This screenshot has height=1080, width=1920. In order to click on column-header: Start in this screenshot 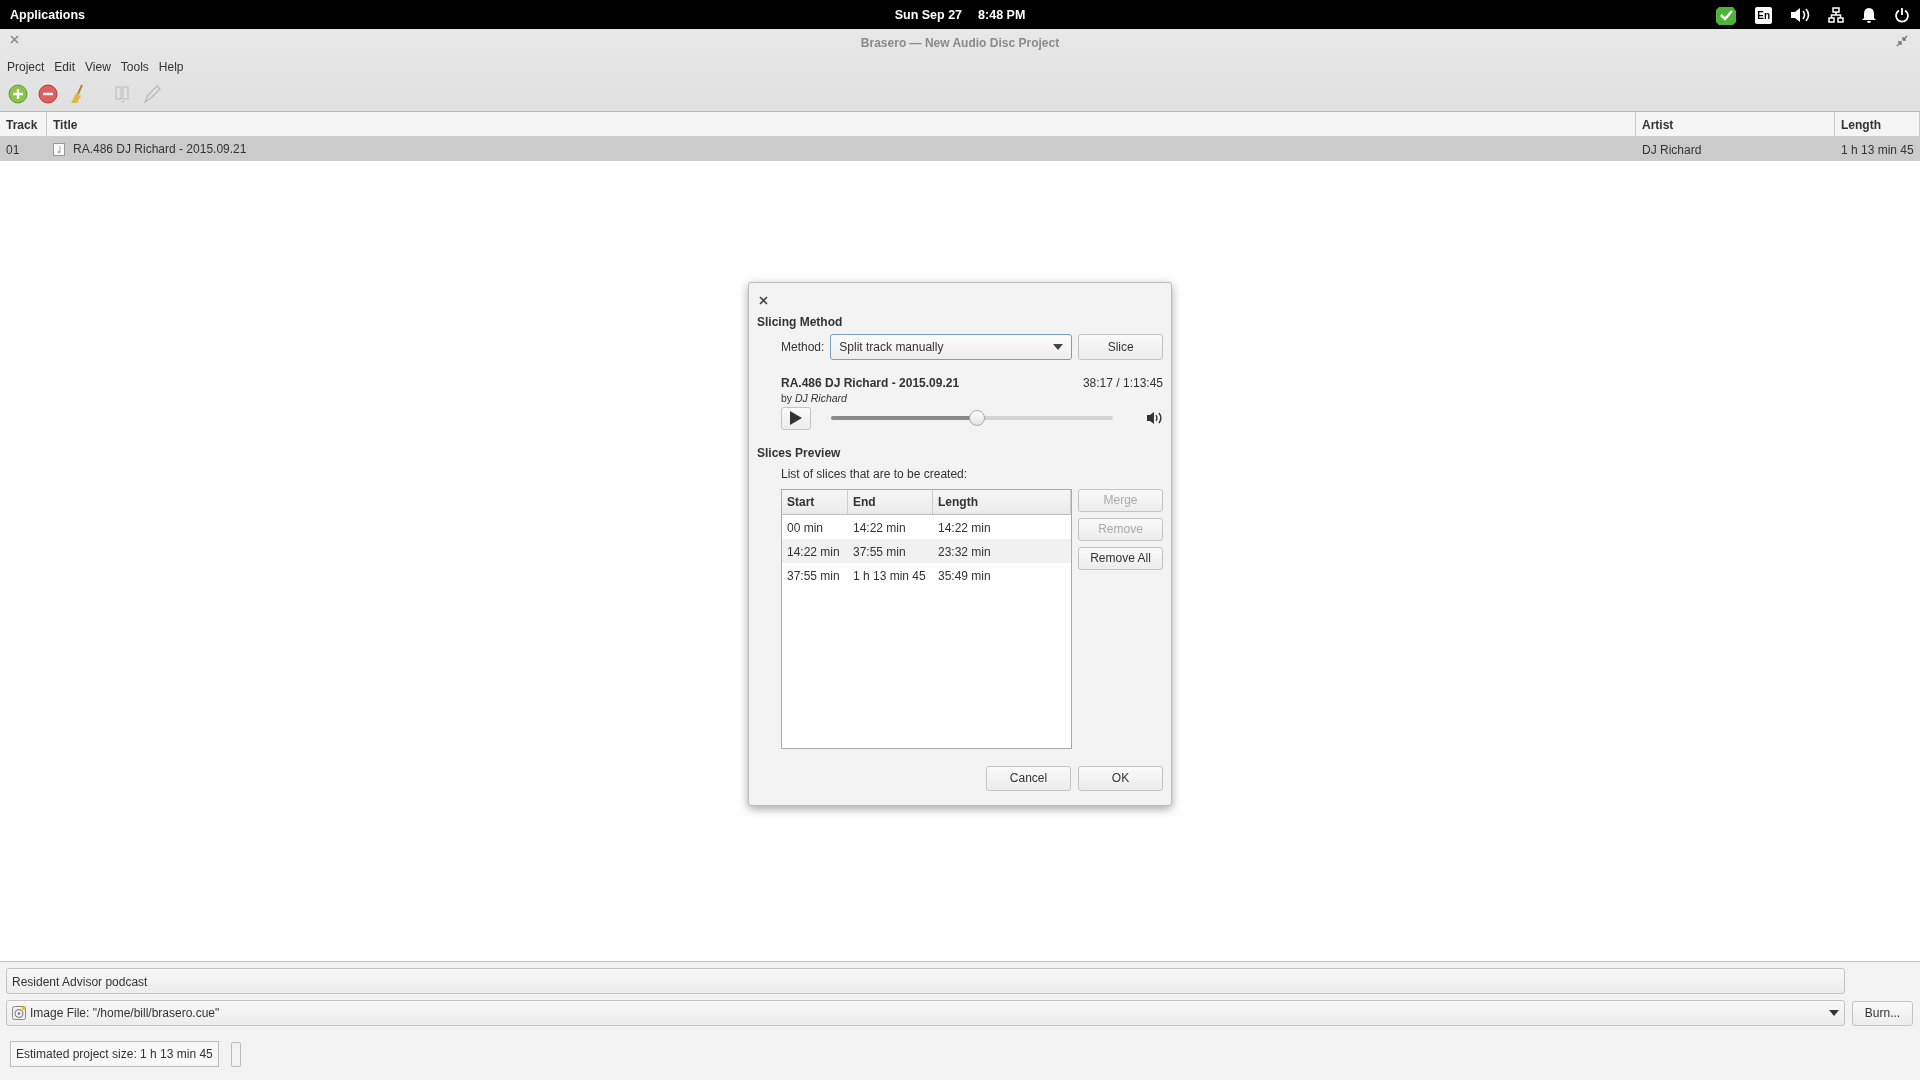, I will do `click(815, 502)`.